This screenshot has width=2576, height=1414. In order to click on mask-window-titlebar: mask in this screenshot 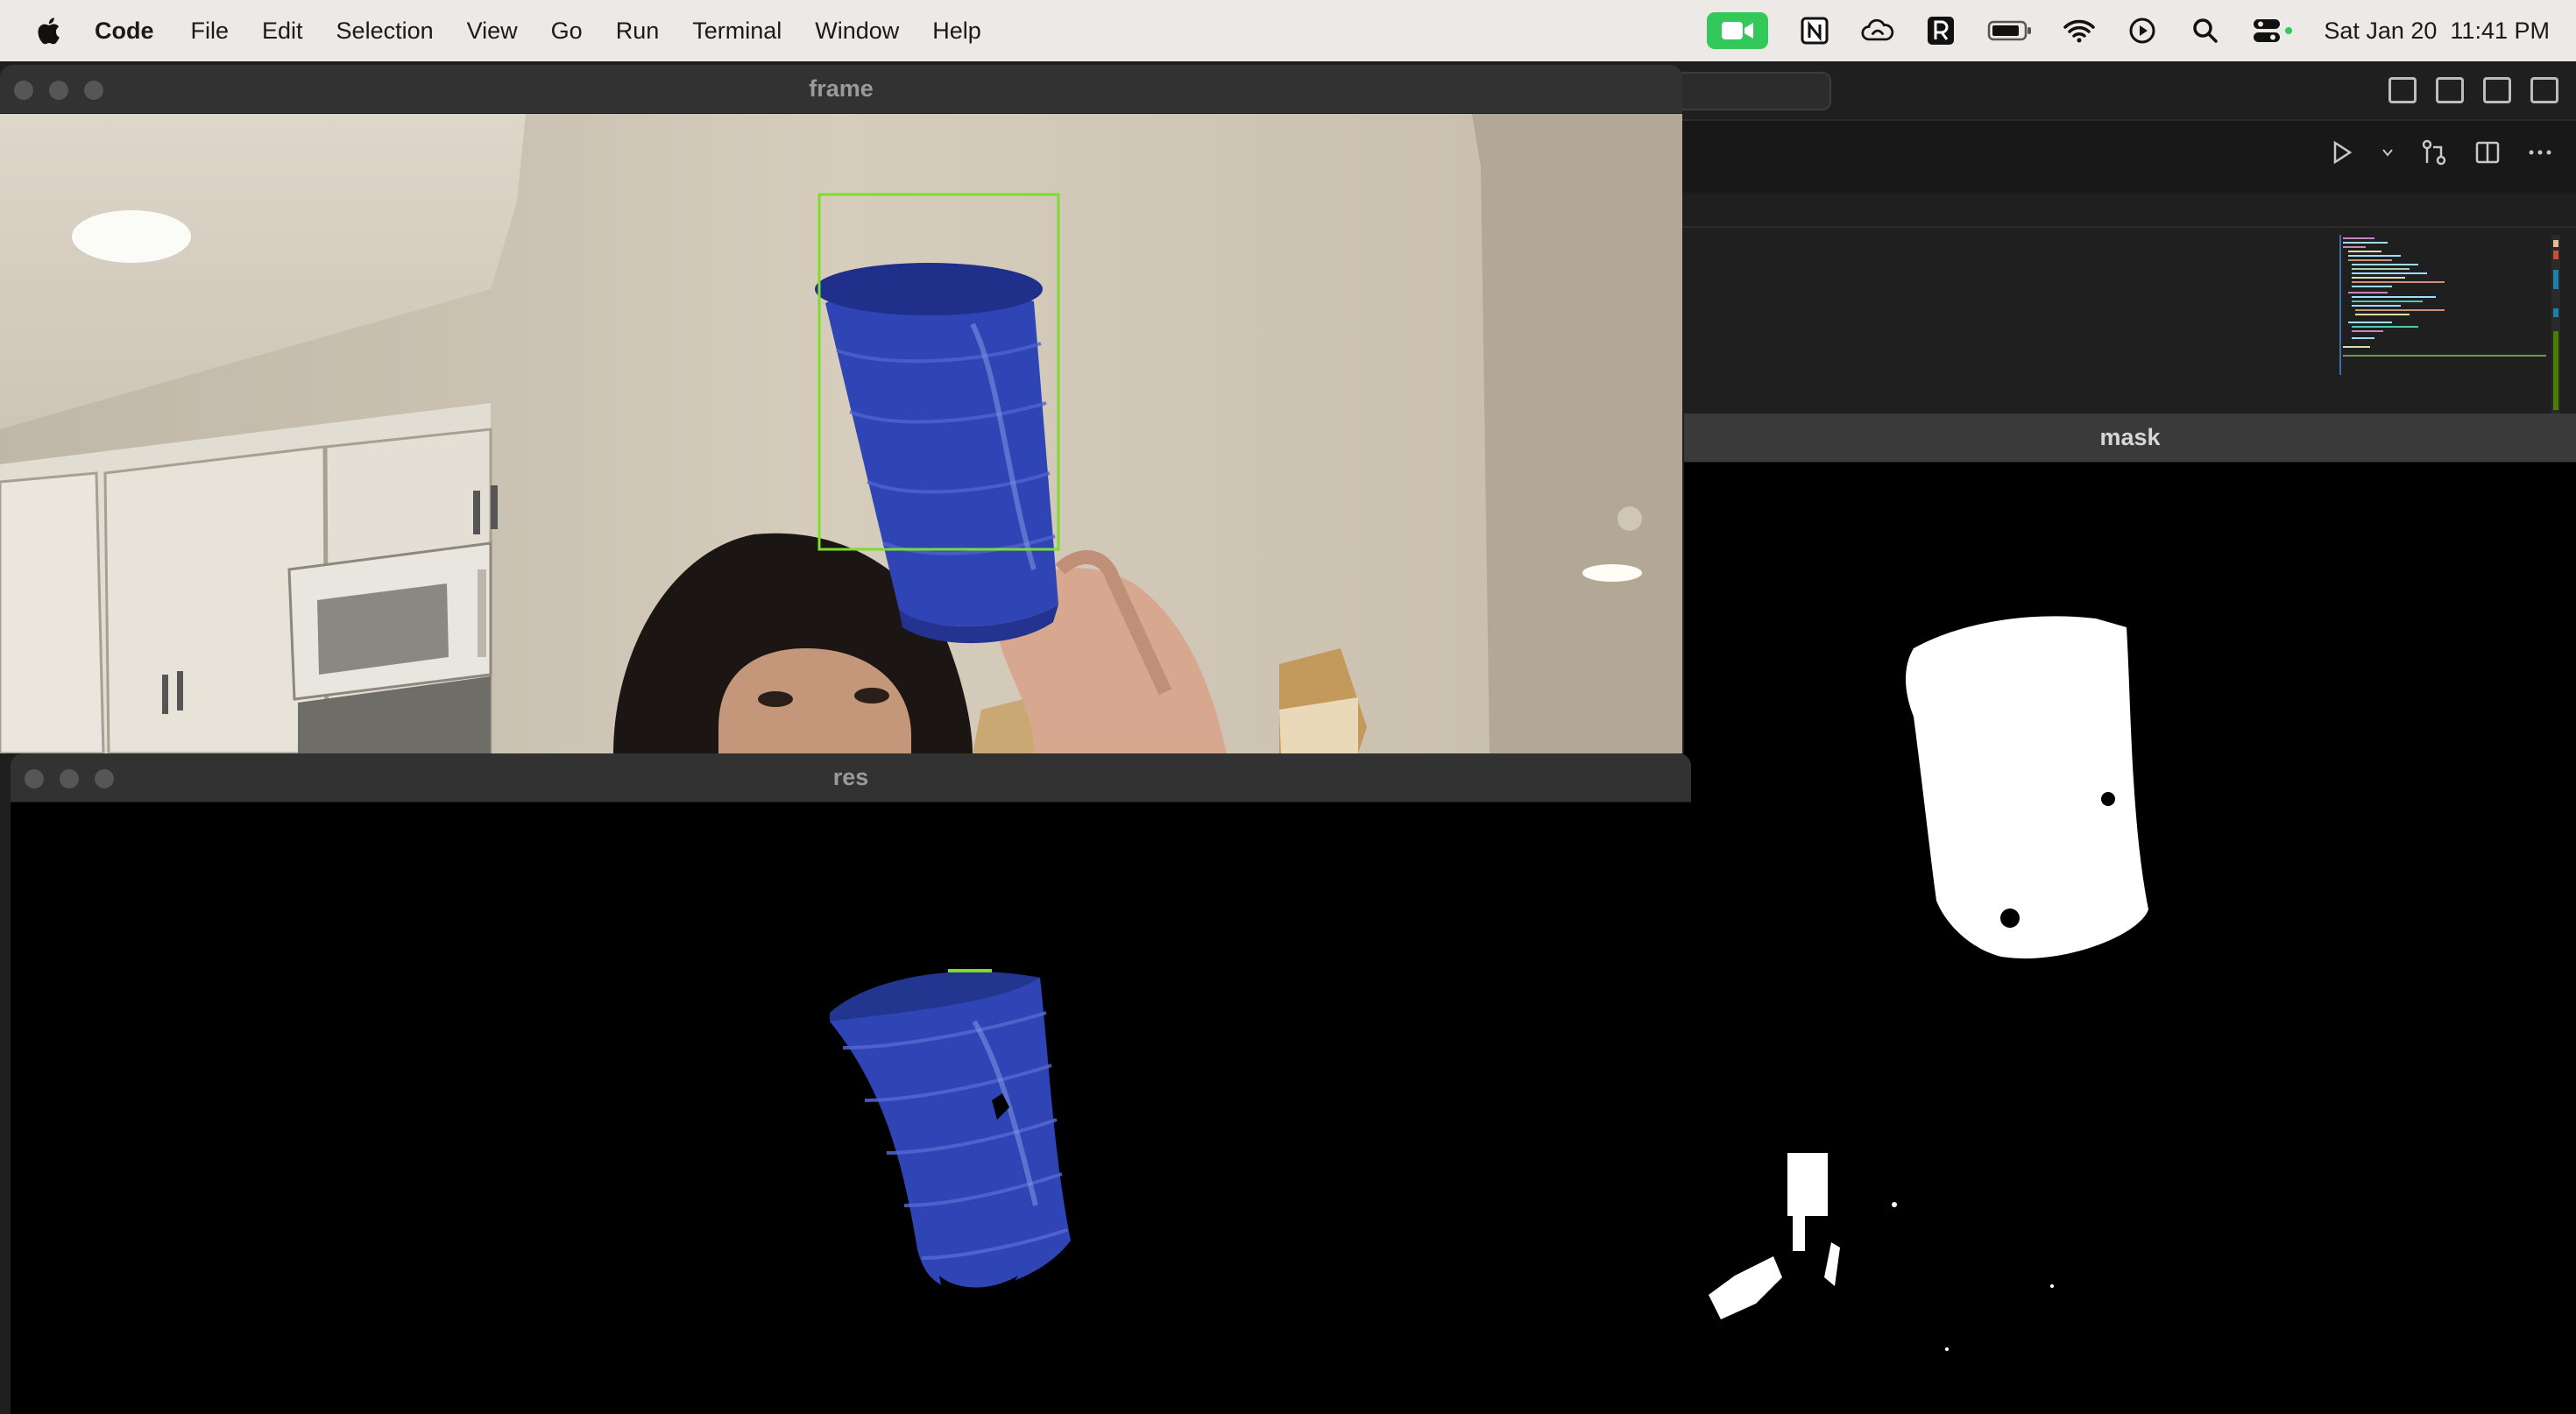, I will do `click(2130, 438)`.